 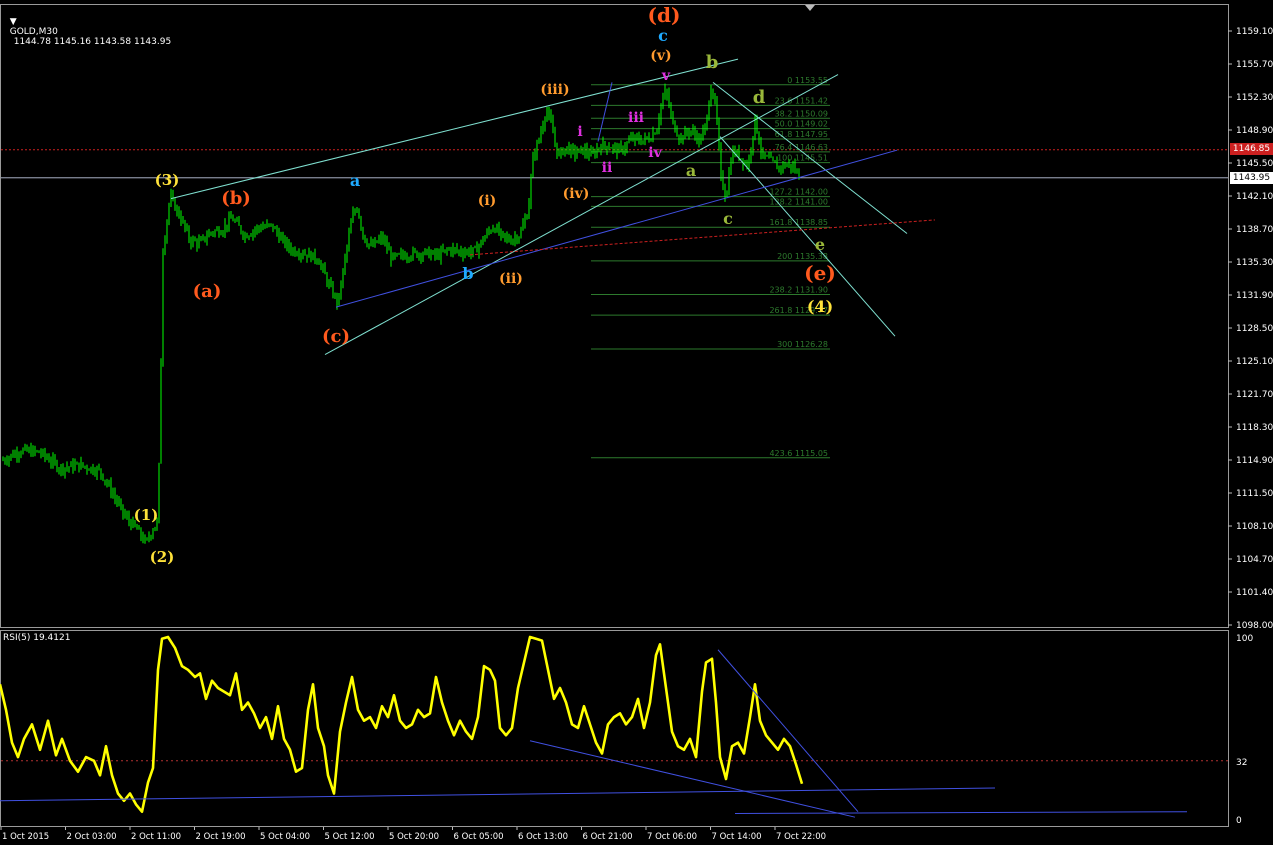 I want to click on time-axis-label: 5 Oct 12:00, so click(x=350, y=837).